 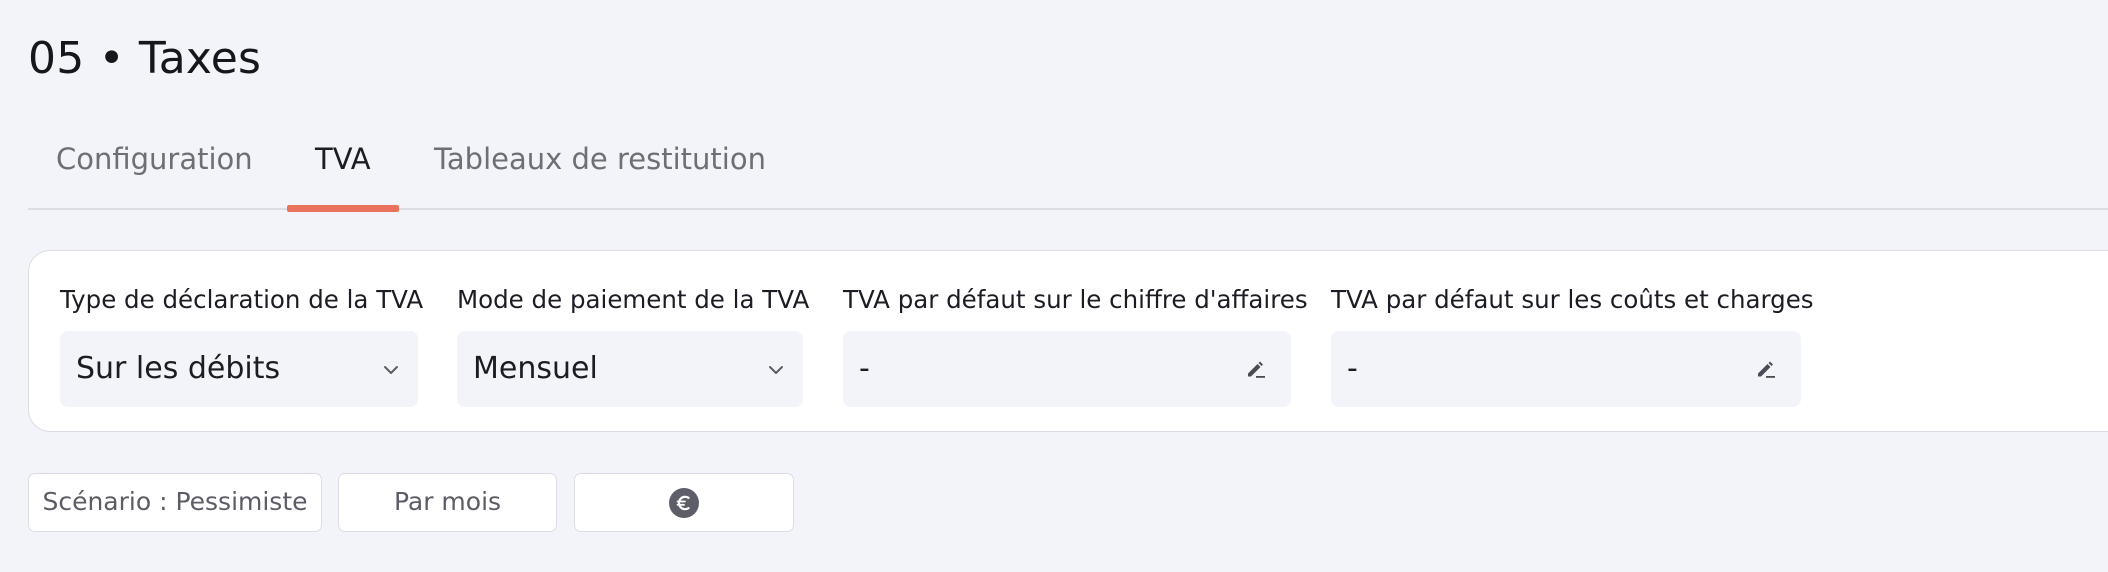 I want to click on default-vat-revenue-value: -, so click(x=864, y=368).